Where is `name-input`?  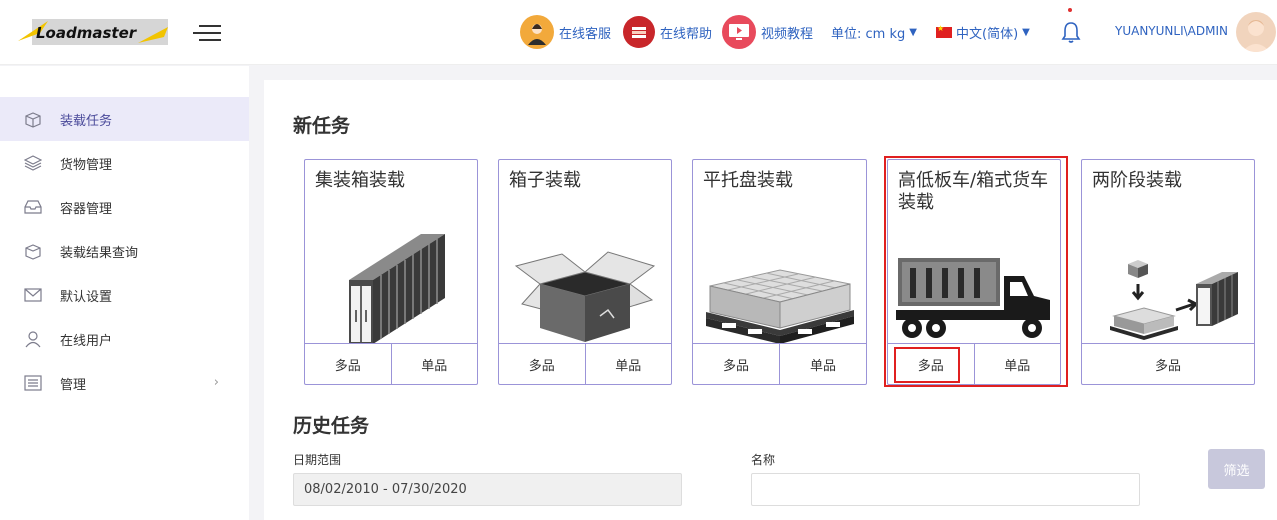
name-input is located at coordinates (945, 489).